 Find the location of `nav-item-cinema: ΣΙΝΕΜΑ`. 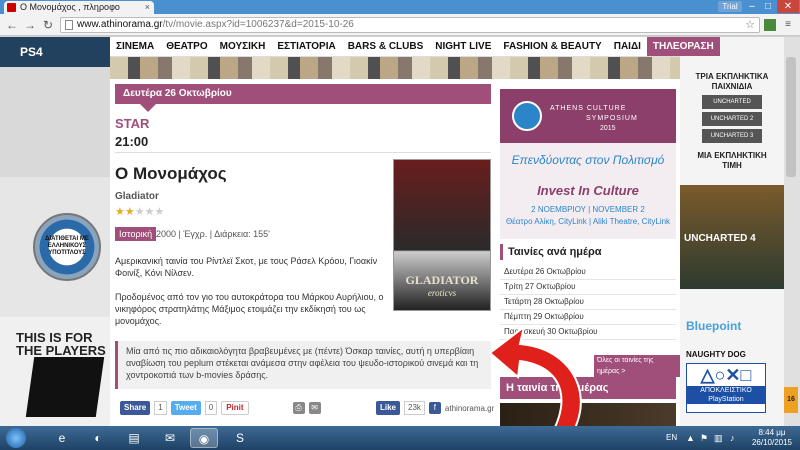

nav-item-cinema: ΣΙΝΕΜΑ is located at coordinates (135, 46).